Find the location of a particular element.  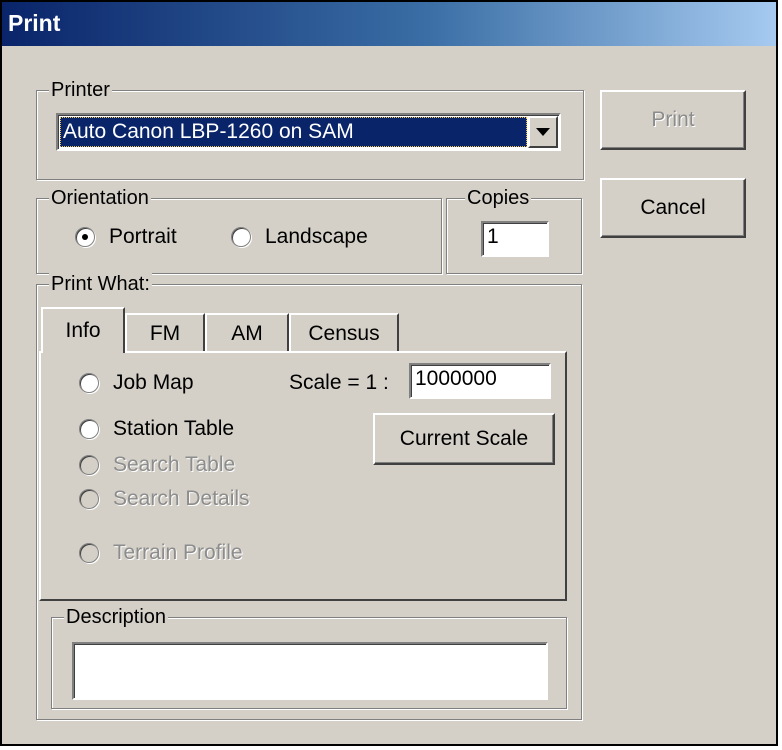

dropdown-button is located at coordinates (543, 132).